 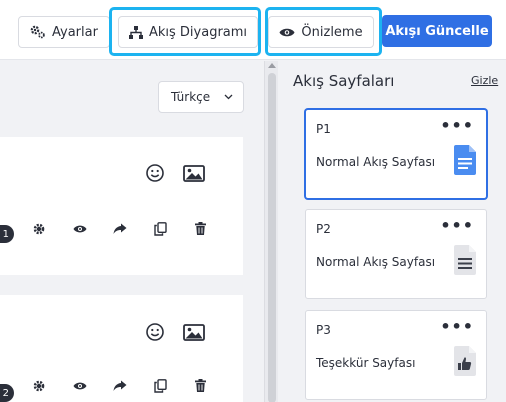 I want to click on chevron-down-icon, so click(x=228, y=97).